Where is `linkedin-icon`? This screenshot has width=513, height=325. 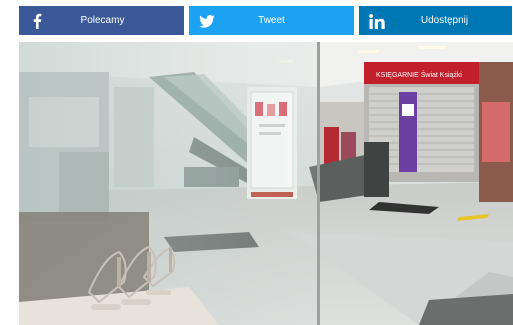
linkedin-icon is located at coordinates (377, 21).